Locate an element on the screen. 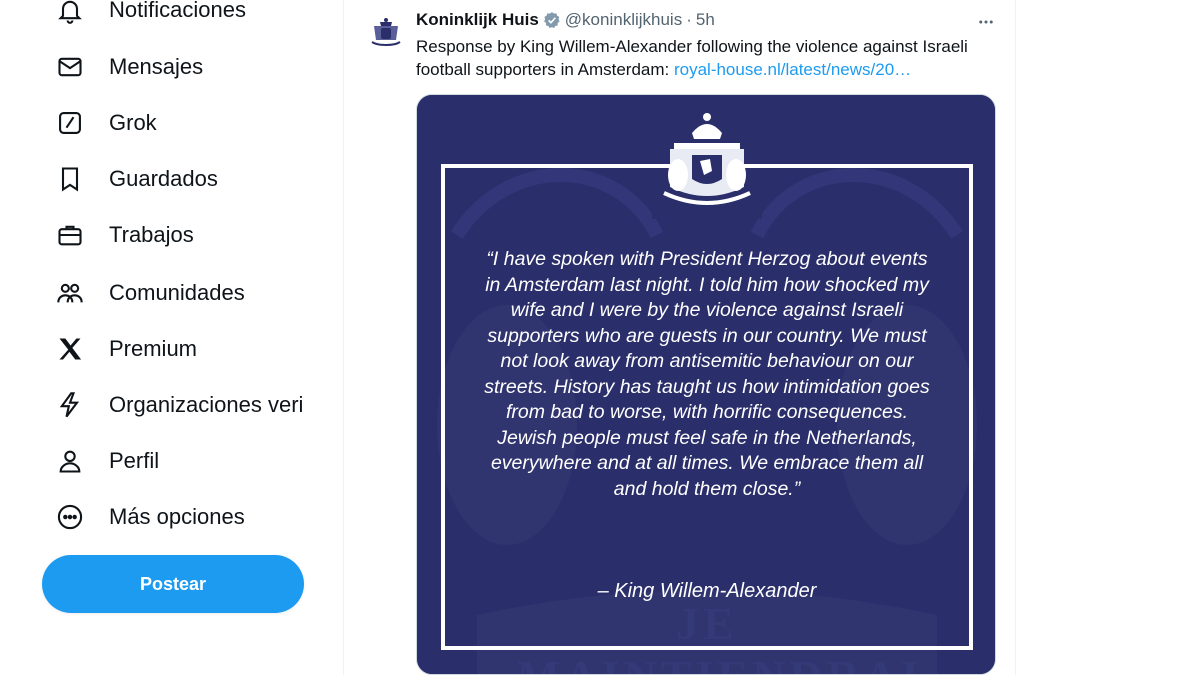  quote-attribution: – King Willem-Alexander is located at coordinates (707, 591).